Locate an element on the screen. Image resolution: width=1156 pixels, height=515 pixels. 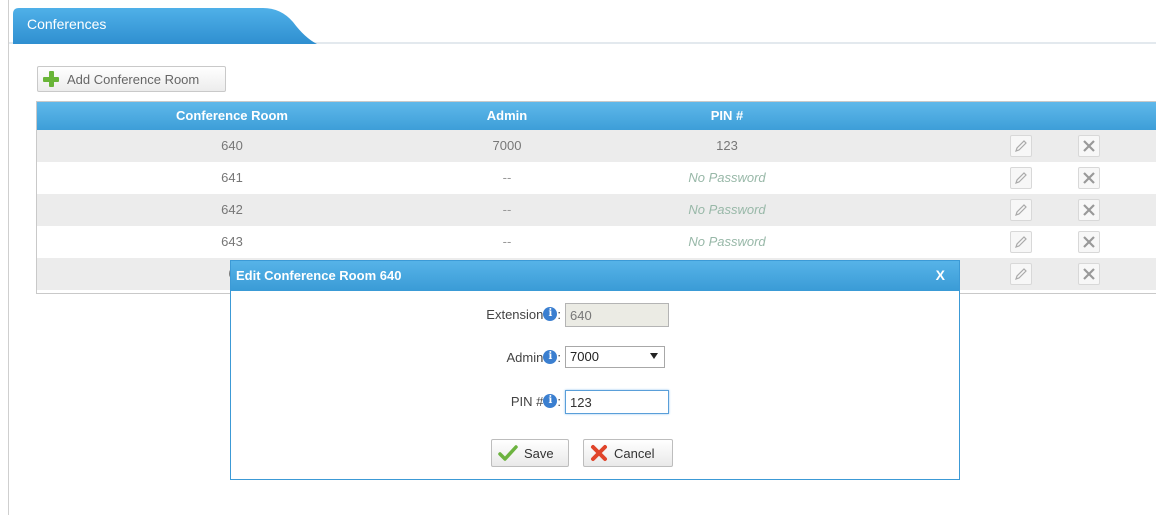
table-row: 641 -- No Password is located at coordinates (596, 178).